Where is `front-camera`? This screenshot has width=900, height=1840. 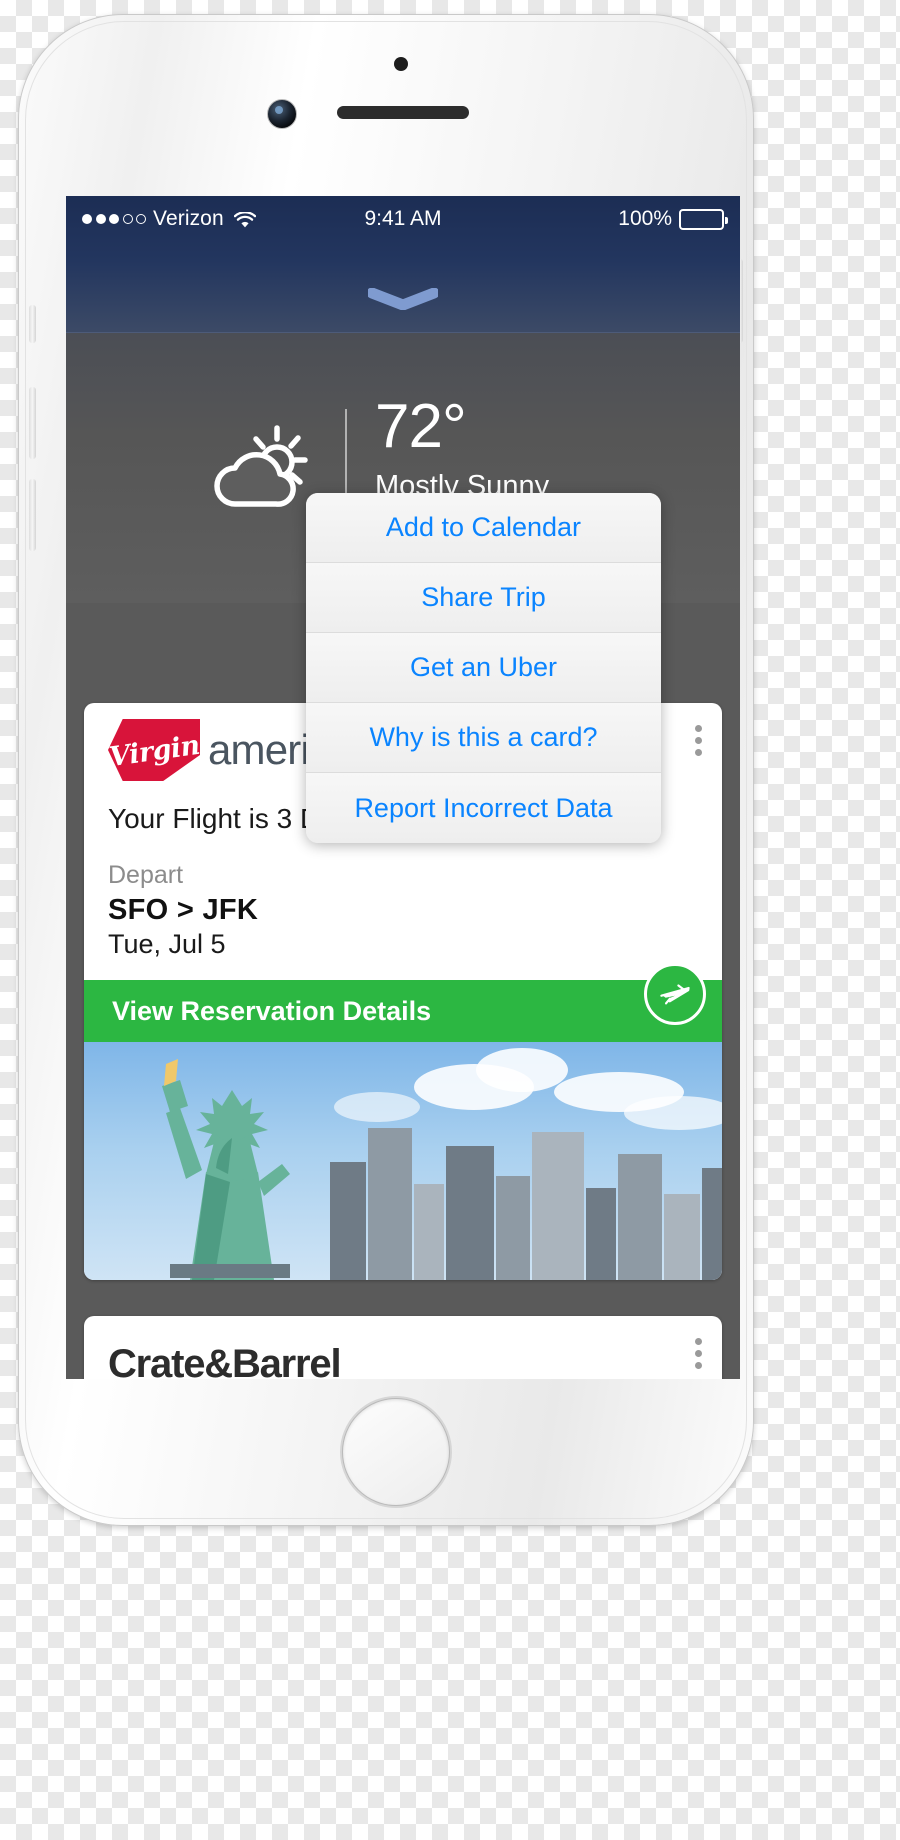
front-camera is located at coordinates (282, 114).